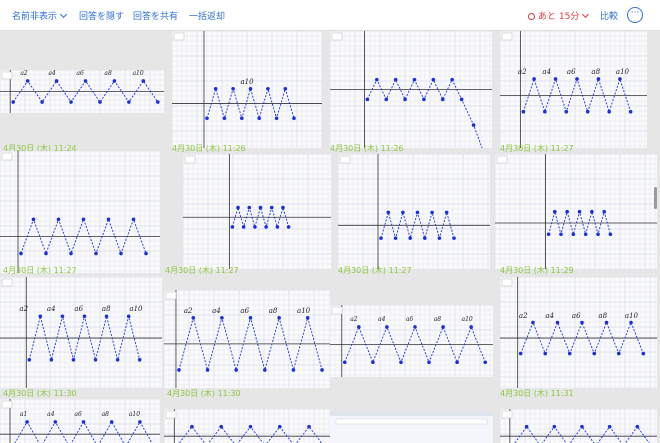  What do you see at coordinates (655, 198) in the screenshot?
I see `scrollbar` at bounding box center [655, 198].